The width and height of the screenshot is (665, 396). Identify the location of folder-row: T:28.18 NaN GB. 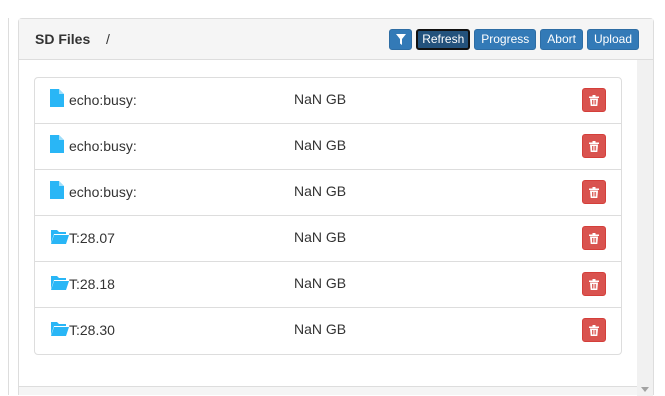
(328, 285).